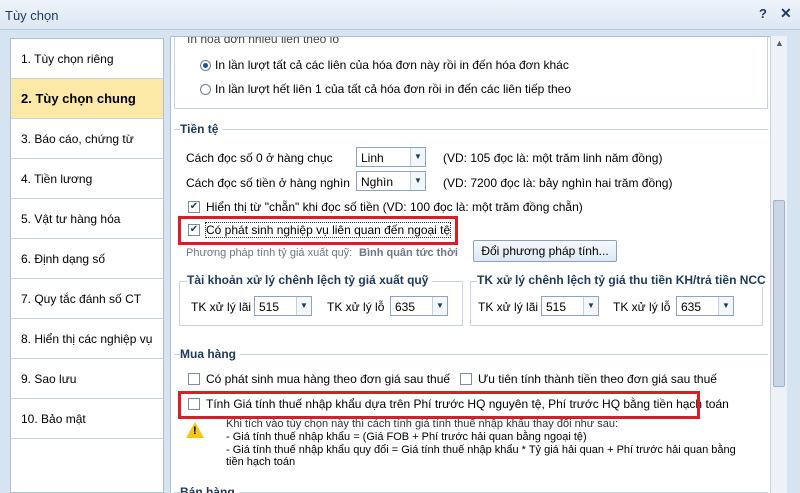  I want to click on phuong-phap-label: Phương pháp tính tỷ giá xuất quỹ:, so click(269, 253).